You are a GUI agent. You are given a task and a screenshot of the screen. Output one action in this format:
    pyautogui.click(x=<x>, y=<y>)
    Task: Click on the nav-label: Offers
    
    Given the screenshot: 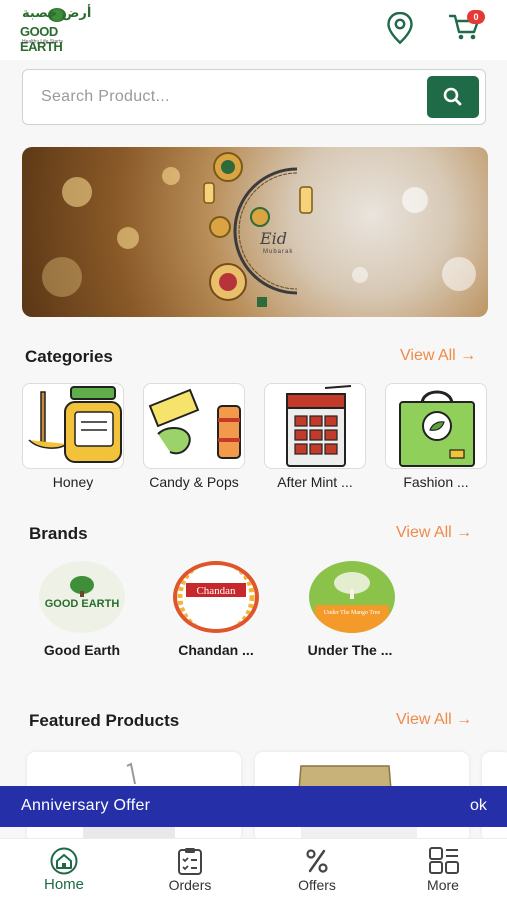 What is the action you would take?
    pyautogui.click(x=317, y=885)
    